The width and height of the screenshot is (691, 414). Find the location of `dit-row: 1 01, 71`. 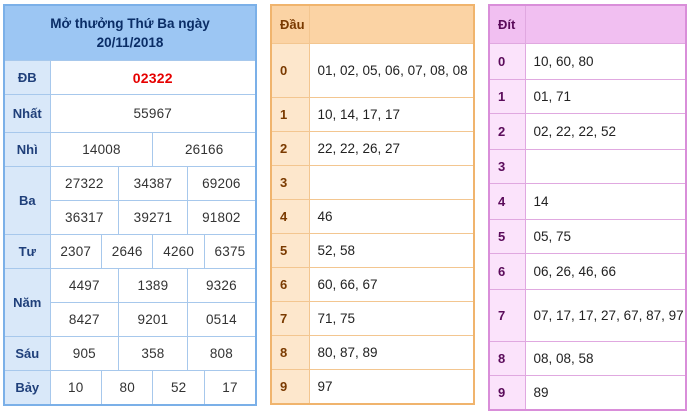

dit-row: 1 01, 71 is located at coordinates (587, 96).